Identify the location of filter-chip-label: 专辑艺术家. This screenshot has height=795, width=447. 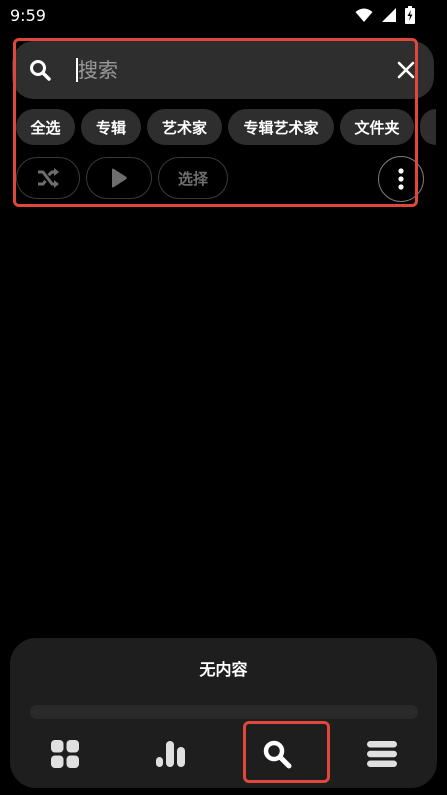
(281, 127).